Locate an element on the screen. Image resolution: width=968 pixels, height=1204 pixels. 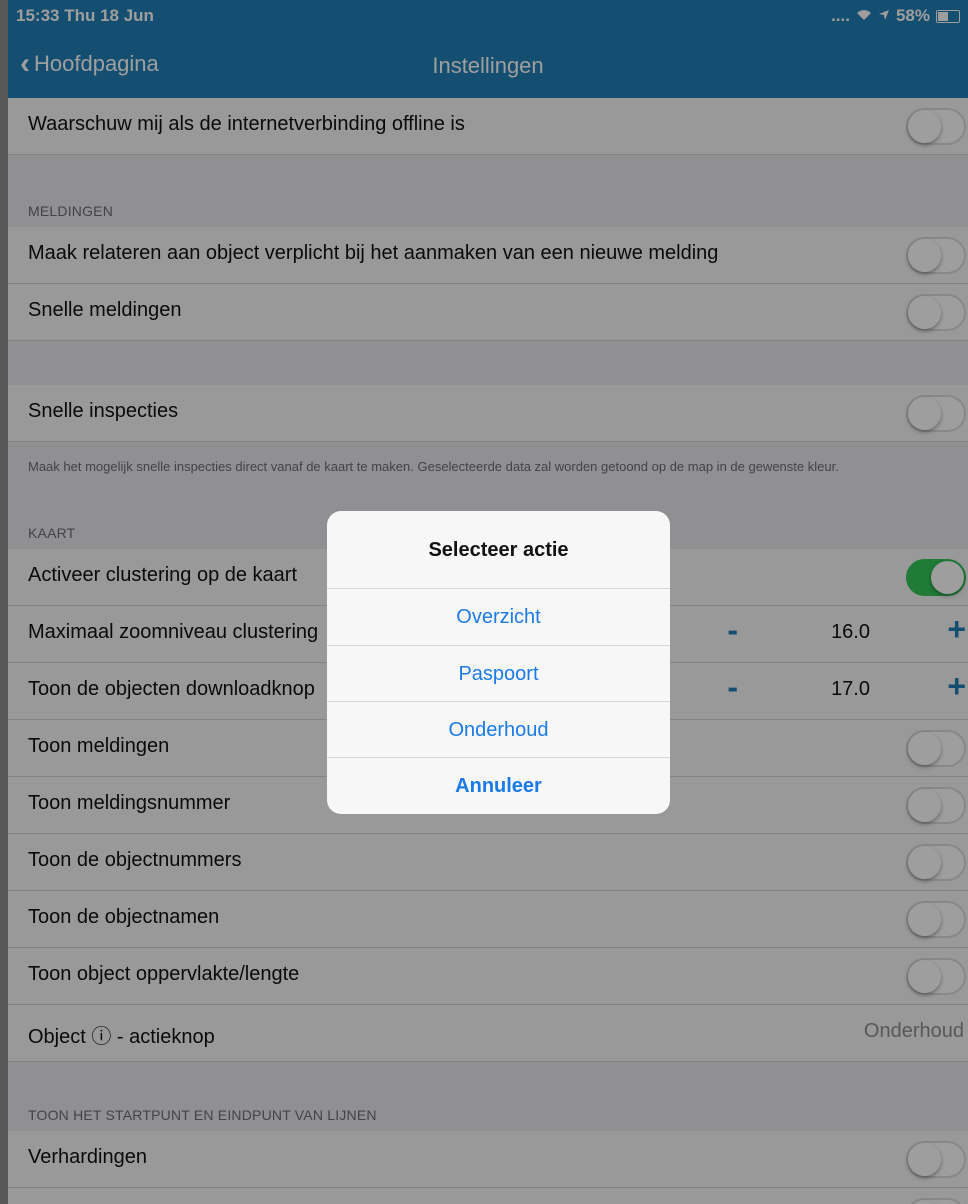
cancel-button: Annuleer is located at coordinates (498, 785).